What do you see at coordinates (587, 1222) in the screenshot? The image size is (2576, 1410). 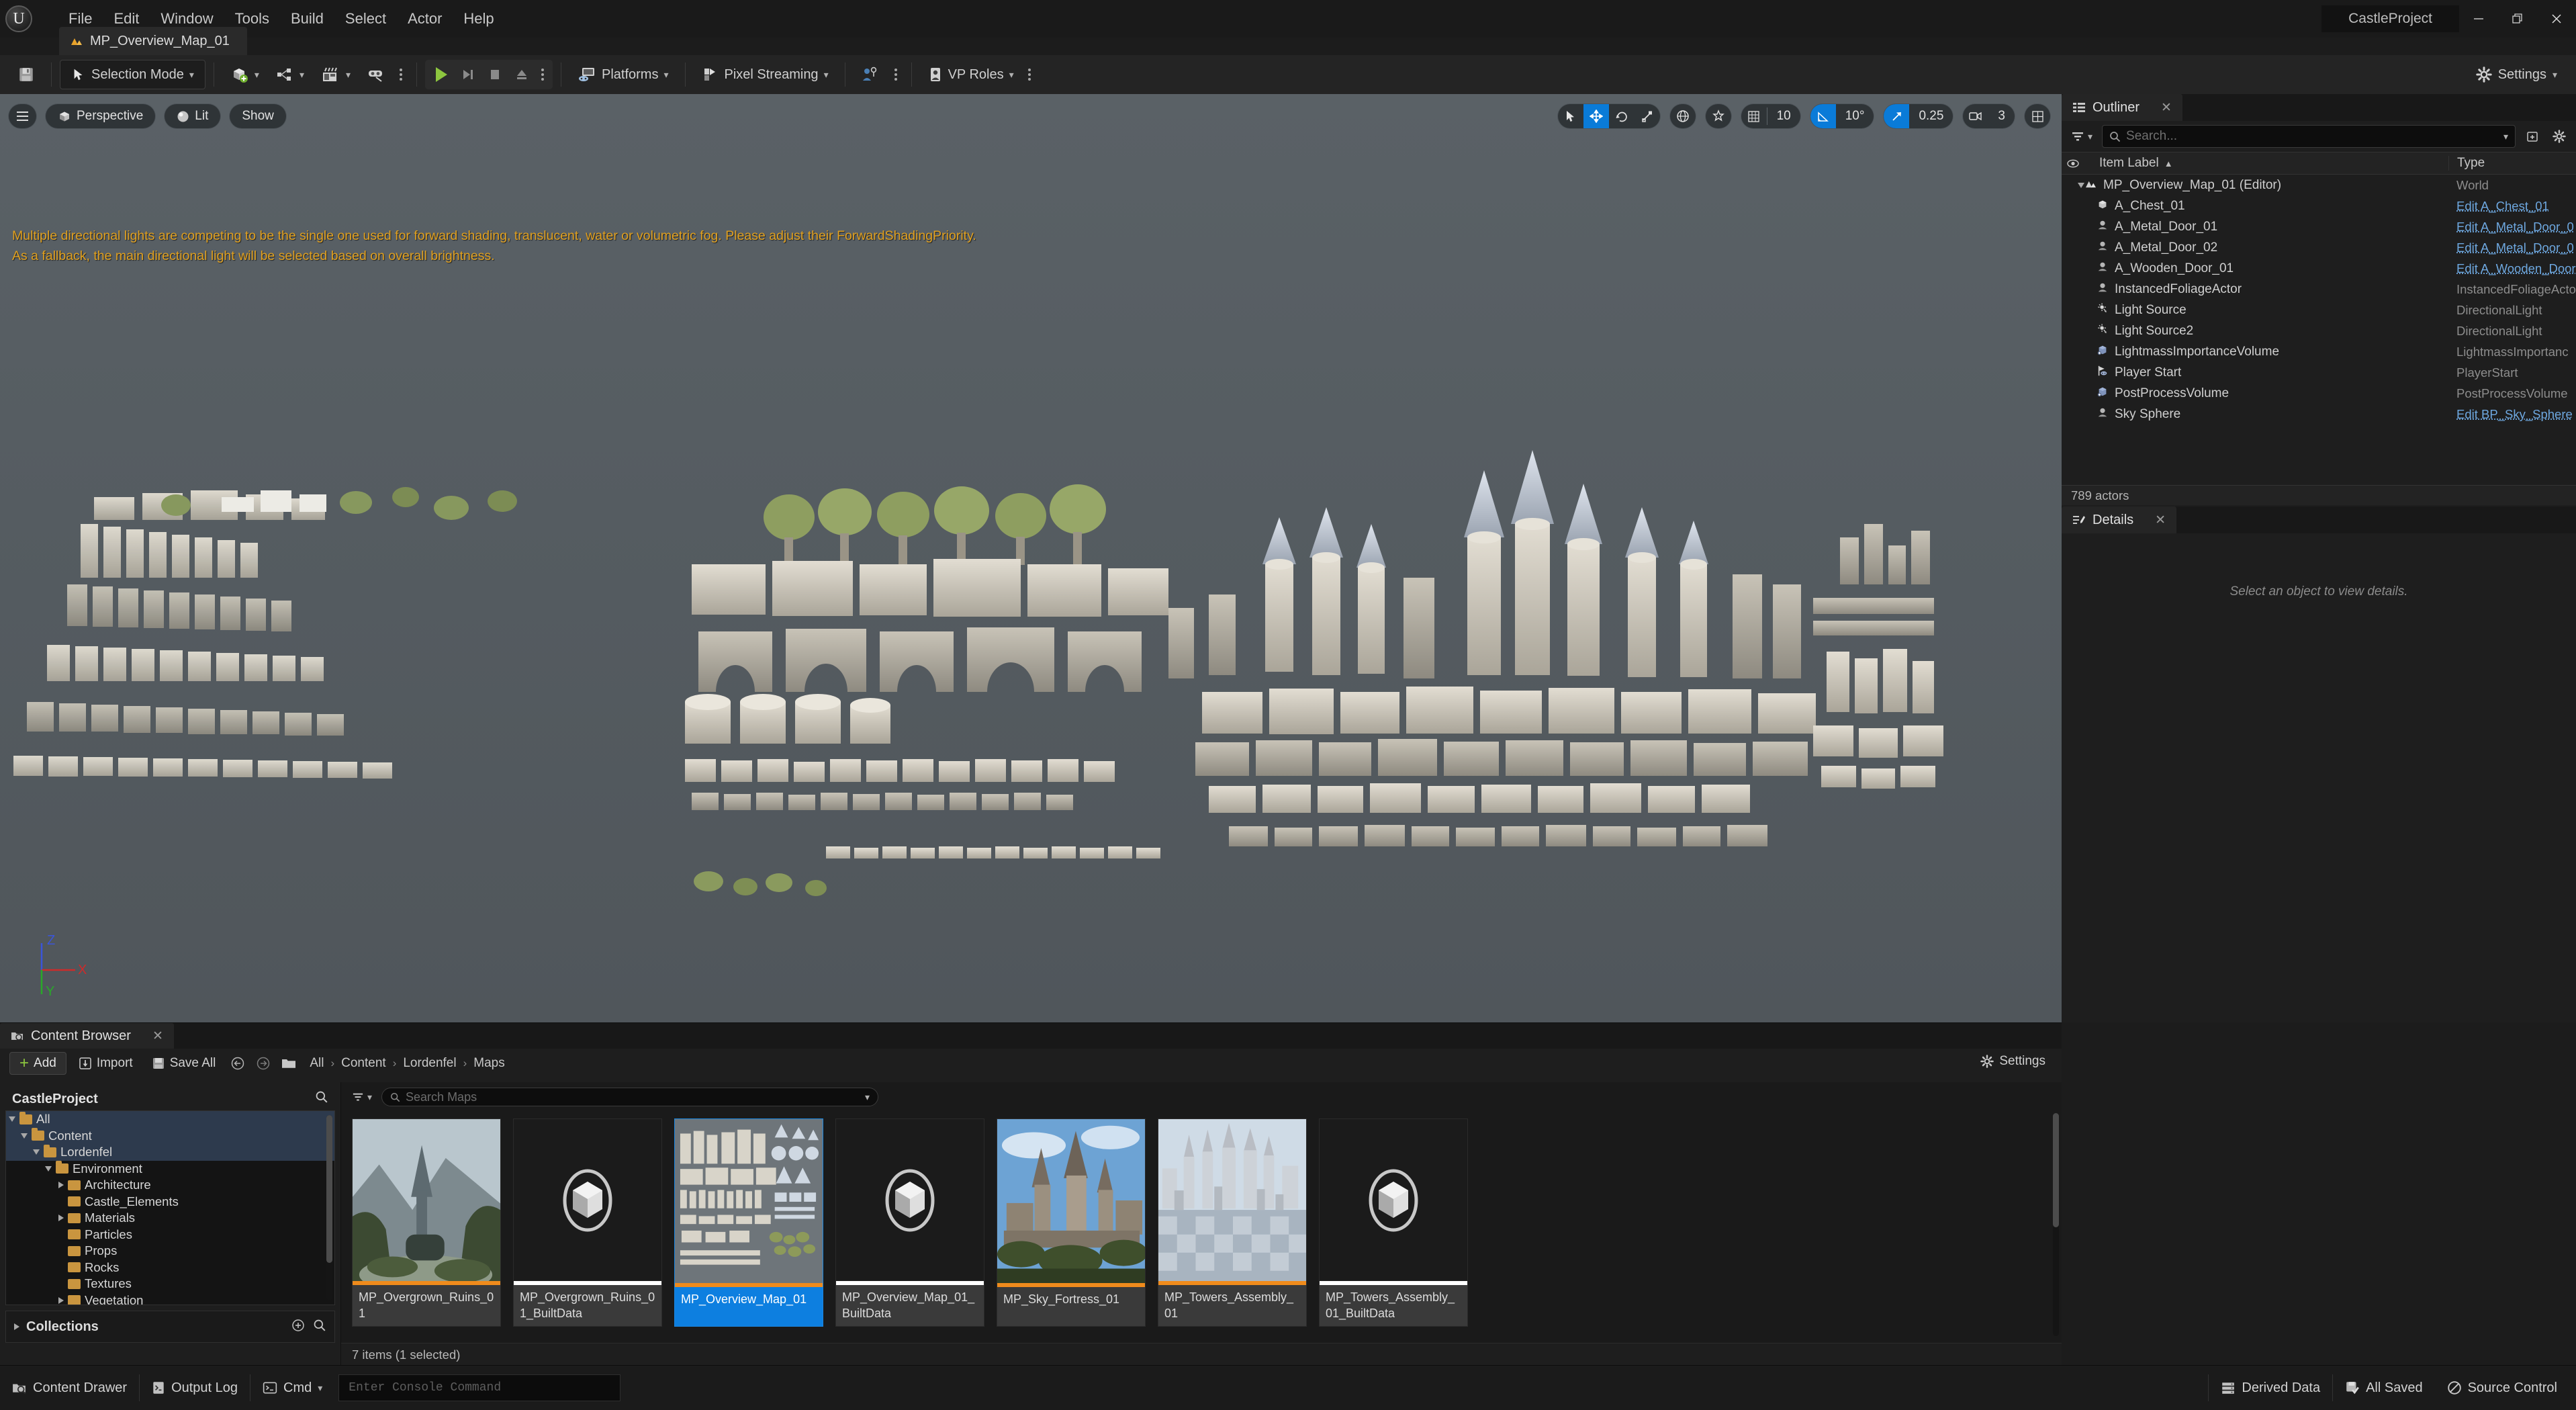 I see `asset-card: MP_Overgrown_Ruins_01_BuiltData` at bounding box center [587, 1222].